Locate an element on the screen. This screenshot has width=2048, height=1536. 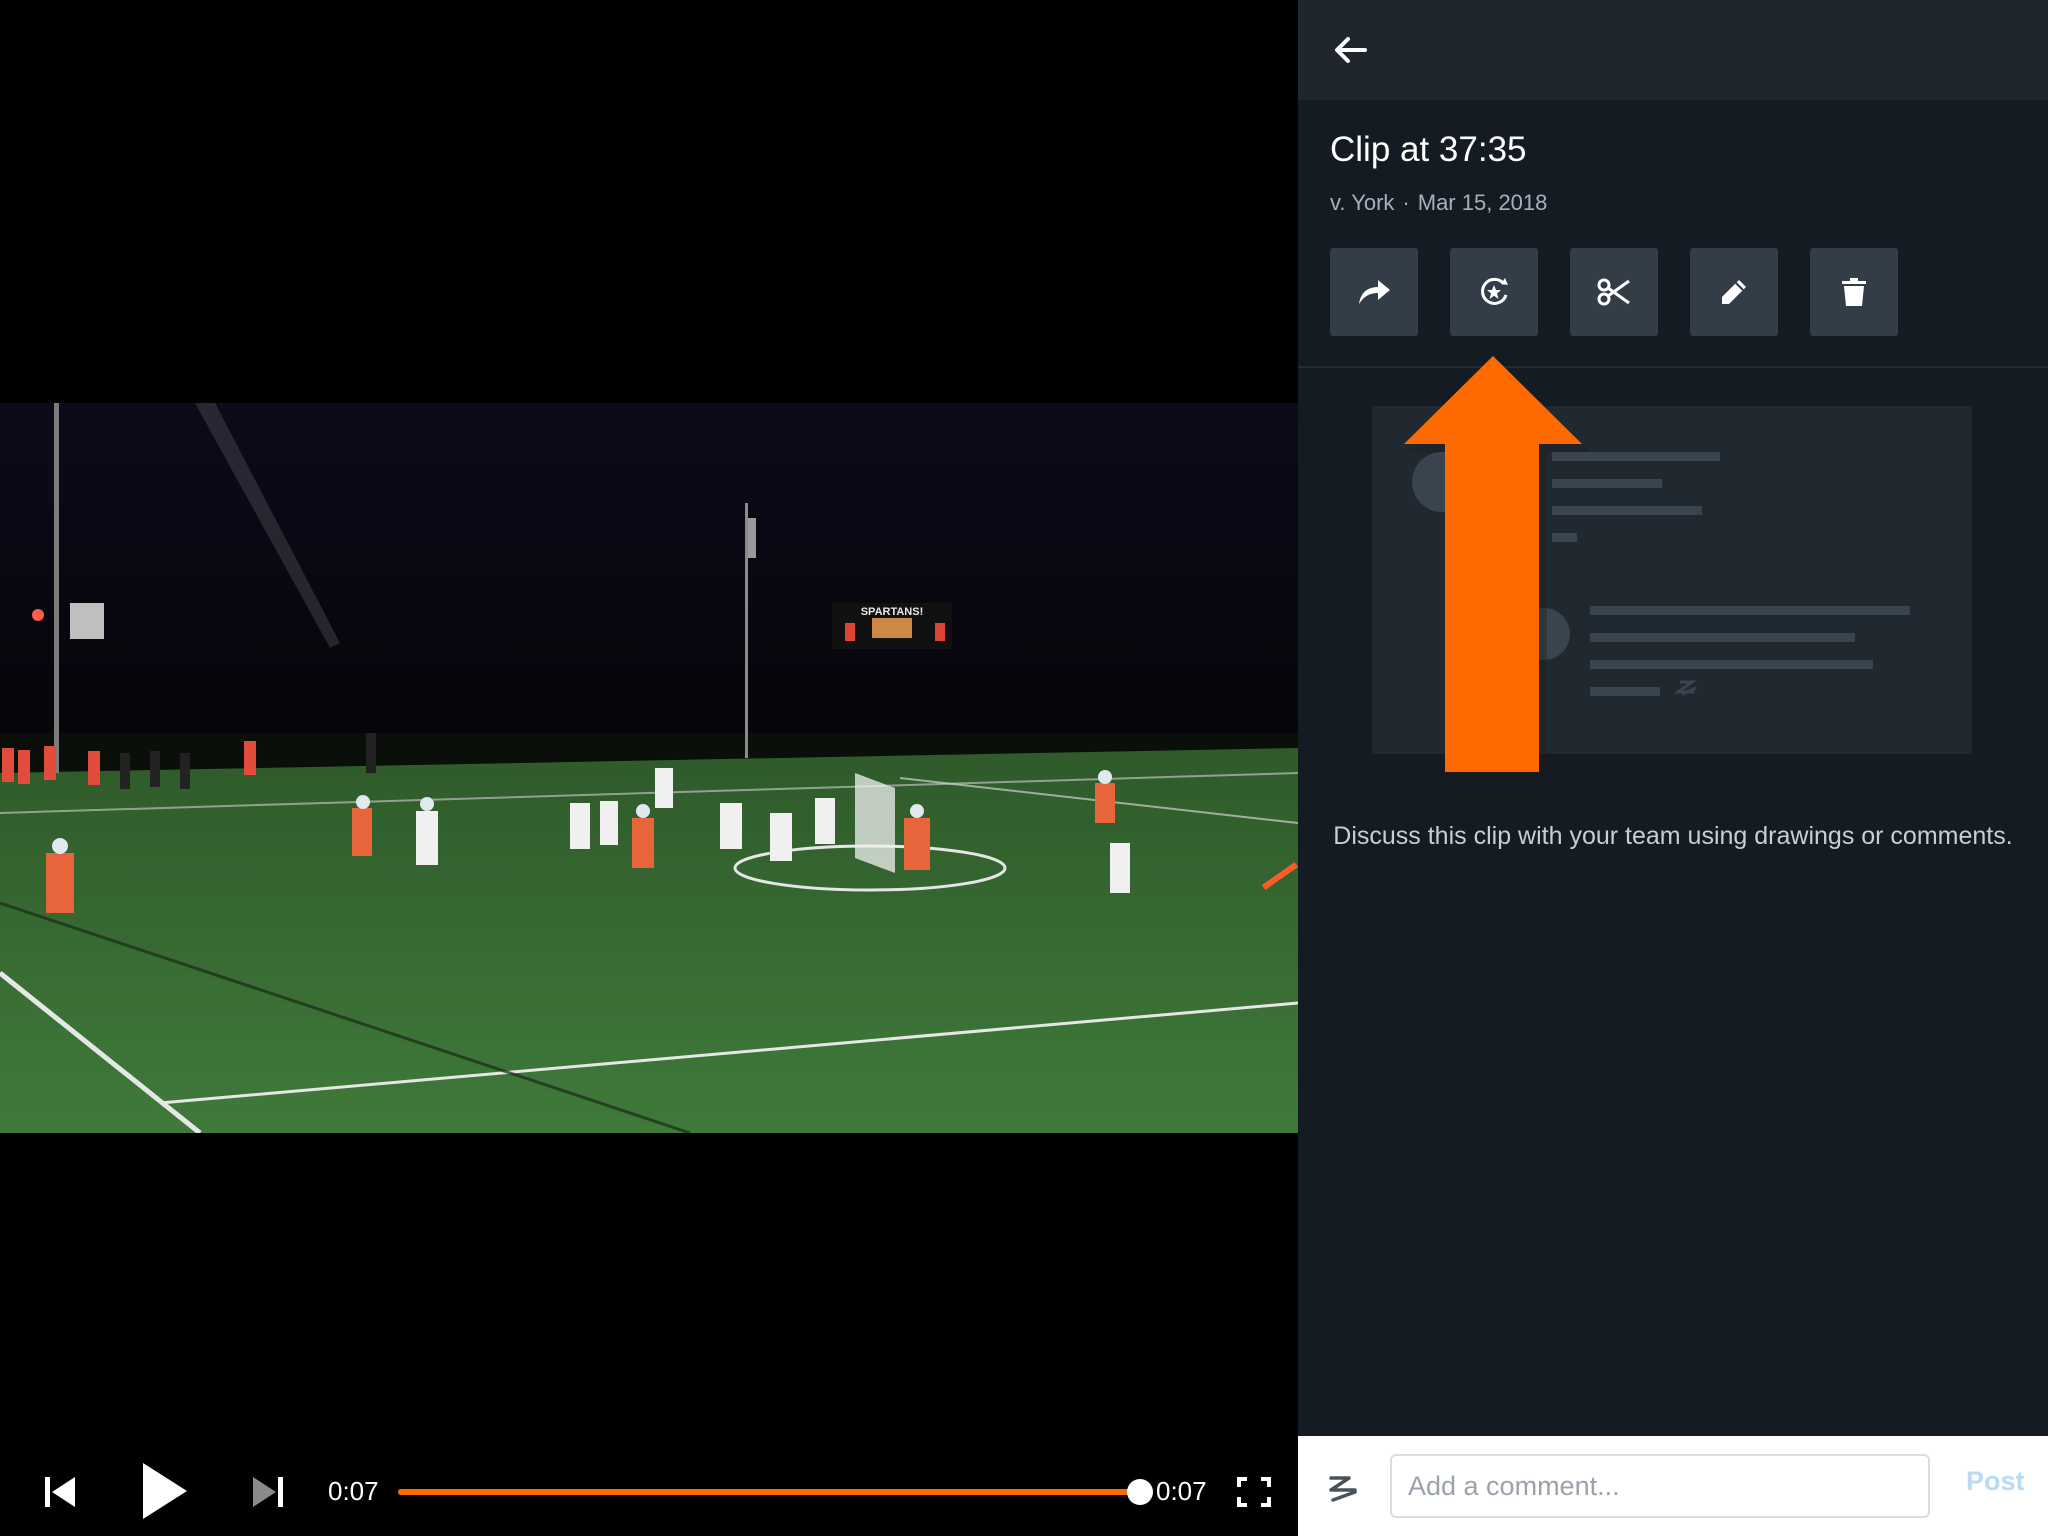
play-icon is located at coordinates (165, 1491).